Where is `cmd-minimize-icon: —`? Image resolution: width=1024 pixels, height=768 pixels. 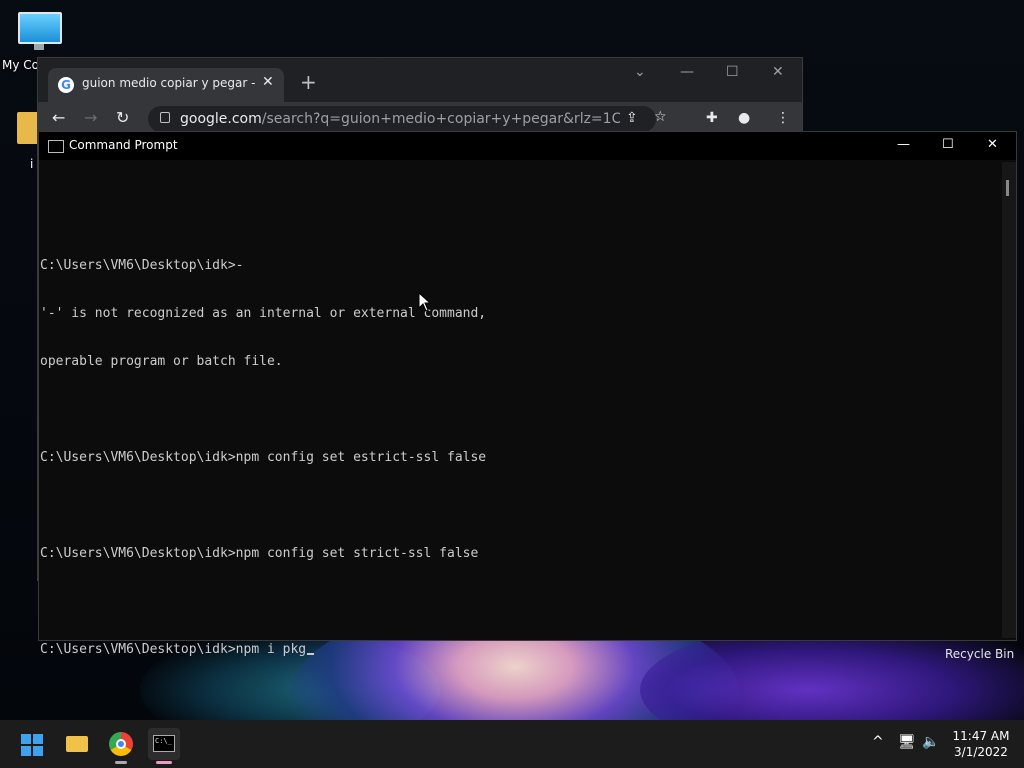 cmd-minimize-icon: — is located at coordinates (903, 144).